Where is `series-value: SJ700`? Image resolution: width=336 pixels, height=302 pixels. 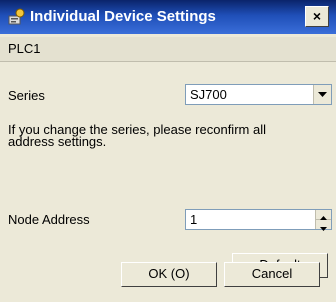 series-value: SJ700 is located at coordinates (208, 94).